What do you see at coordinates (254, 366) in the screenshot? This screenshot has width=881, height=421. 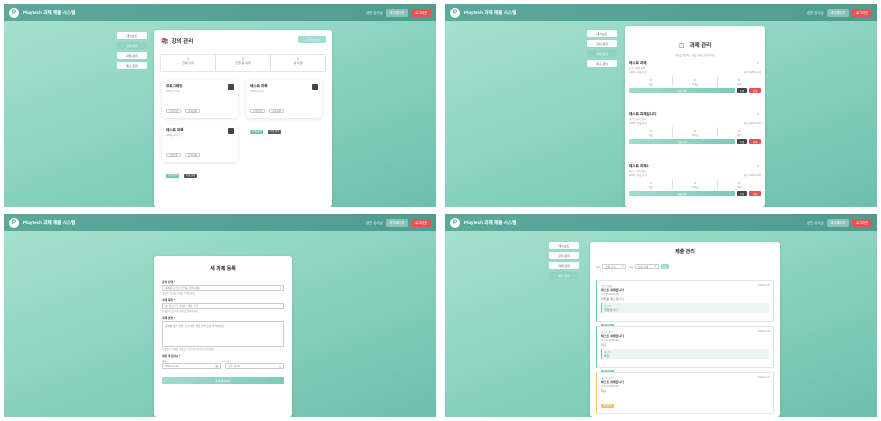 I see `time-input: 오후 11:59 ◷` at bounding box center [254, 366].